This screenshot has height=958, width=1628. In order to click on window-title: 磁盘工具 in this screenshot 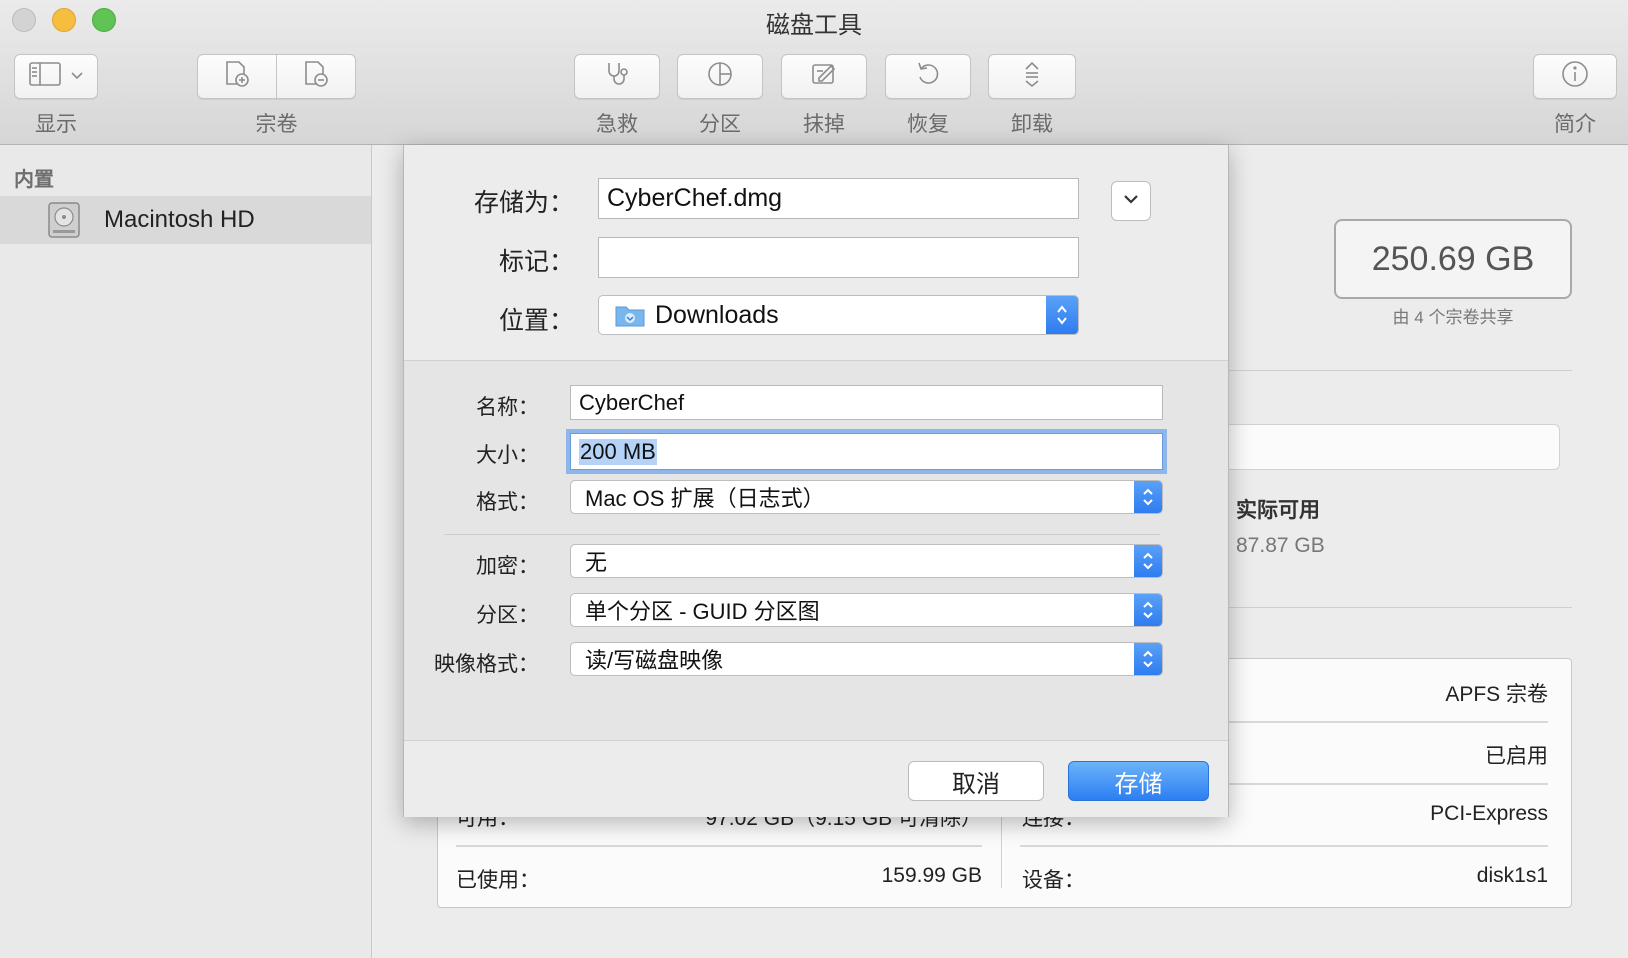, I will do `click(814, 25)`.